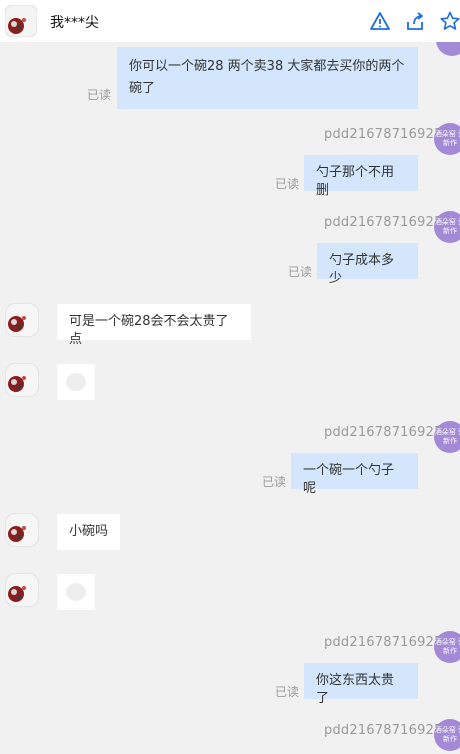 Image resolution: width=460 pixels, height=754 pixels. What do you see at coordinates (415, 21) in the screenshot?
I see `share-icon` at bounding box center [415, 21].